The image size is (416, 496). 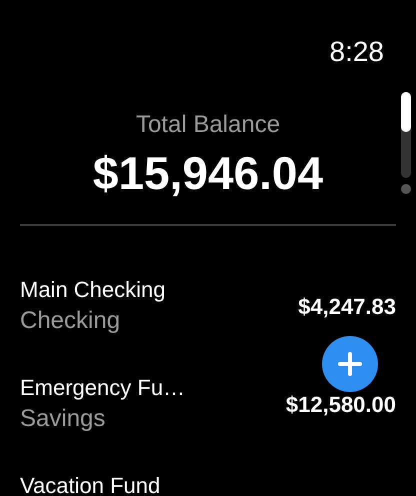 I want to click on clock-time: 8:28, so click(x=357, y=52).